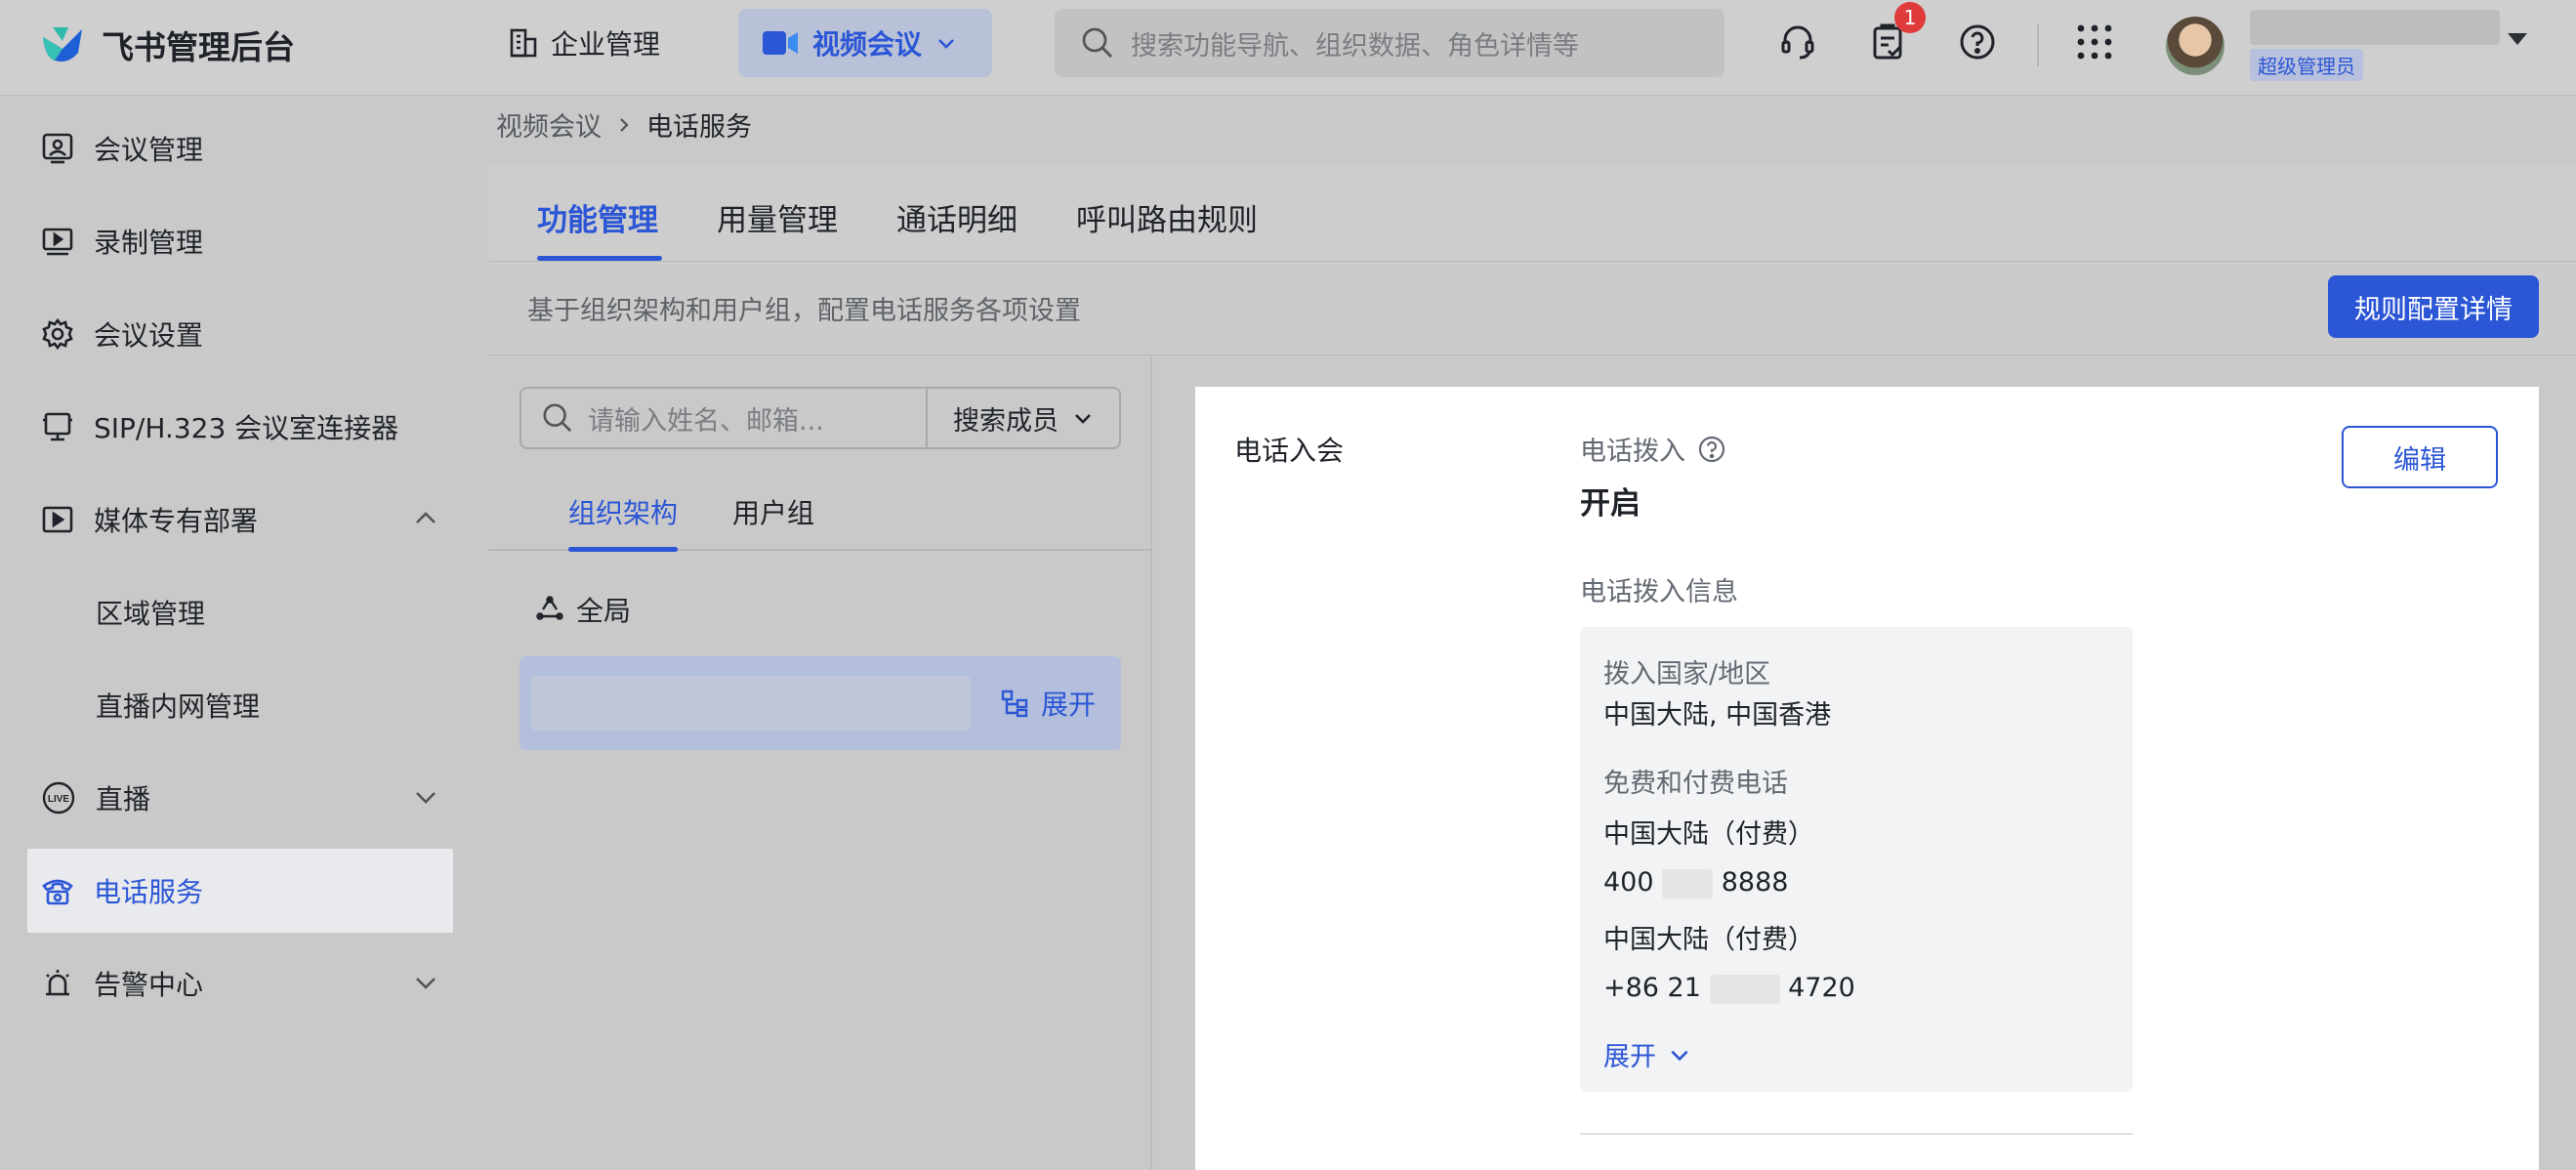  What do you see at coordinates (58, 148) in the screenshot?
I see `meeting-icon` at bounding box center [58, 148].